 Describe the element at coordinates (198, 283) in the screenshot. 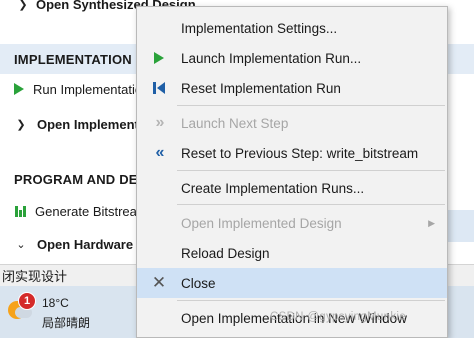

I see `menu-item-label: Close` at that location.